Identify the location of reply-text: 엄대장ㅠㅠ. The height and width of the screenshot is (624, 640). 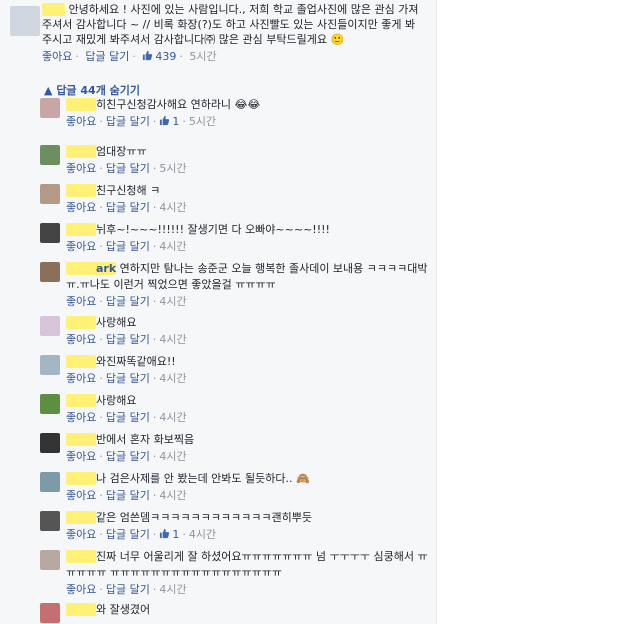
(121, 151).